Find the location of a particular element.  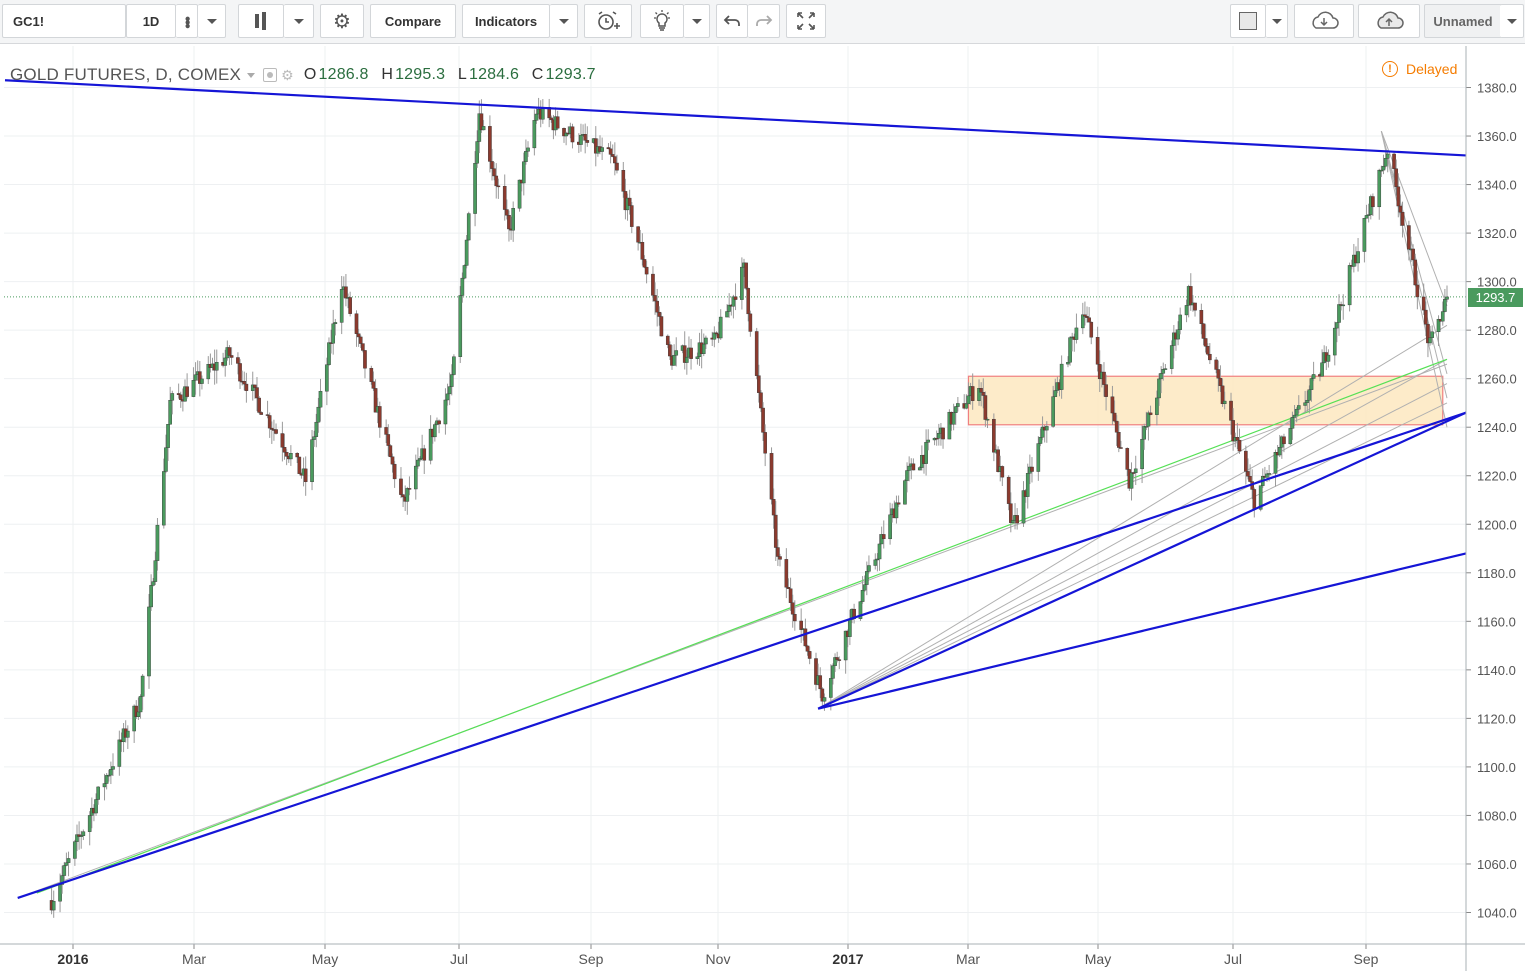

price-tick-label: 1160.0 is located at coordinates (1496, 621).